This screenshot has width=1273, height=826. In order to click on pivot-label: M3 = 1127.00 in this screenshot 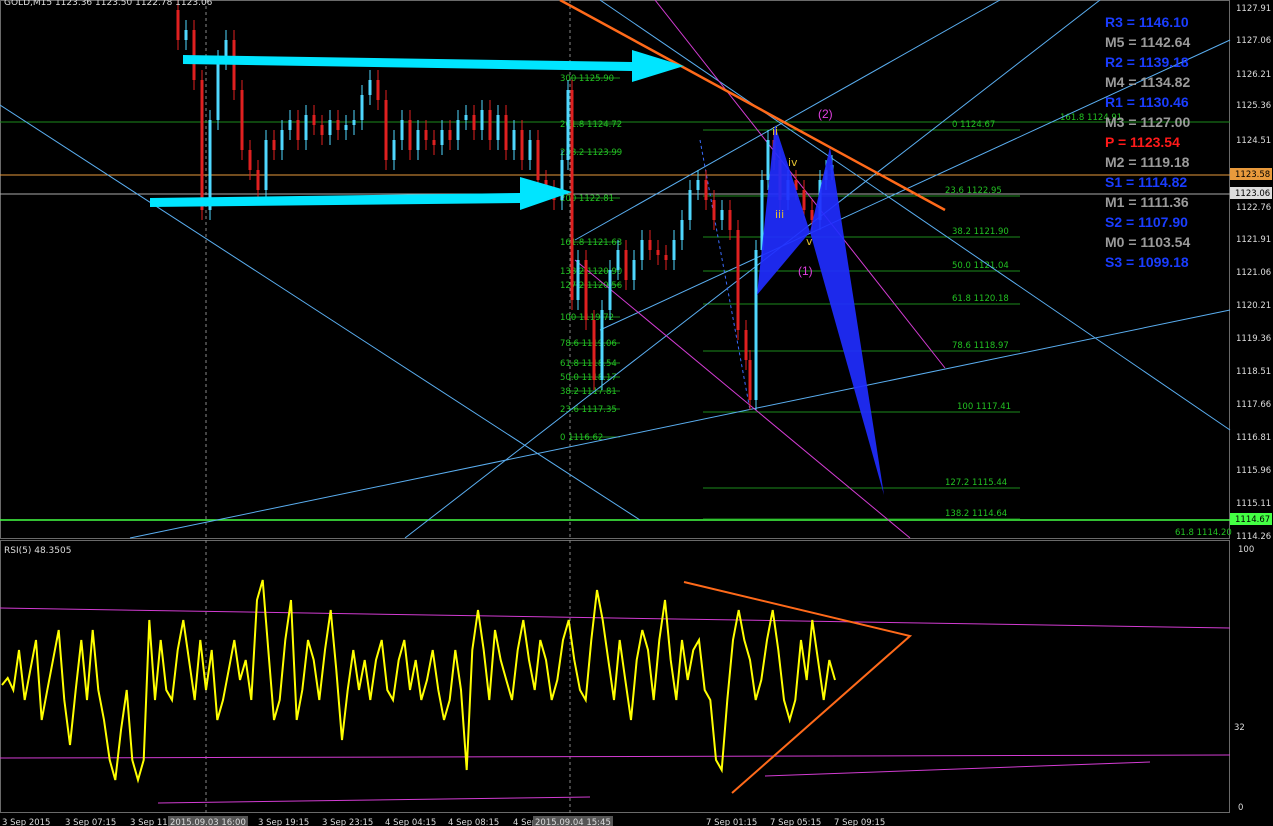, I will do `click(1147, 122)`.